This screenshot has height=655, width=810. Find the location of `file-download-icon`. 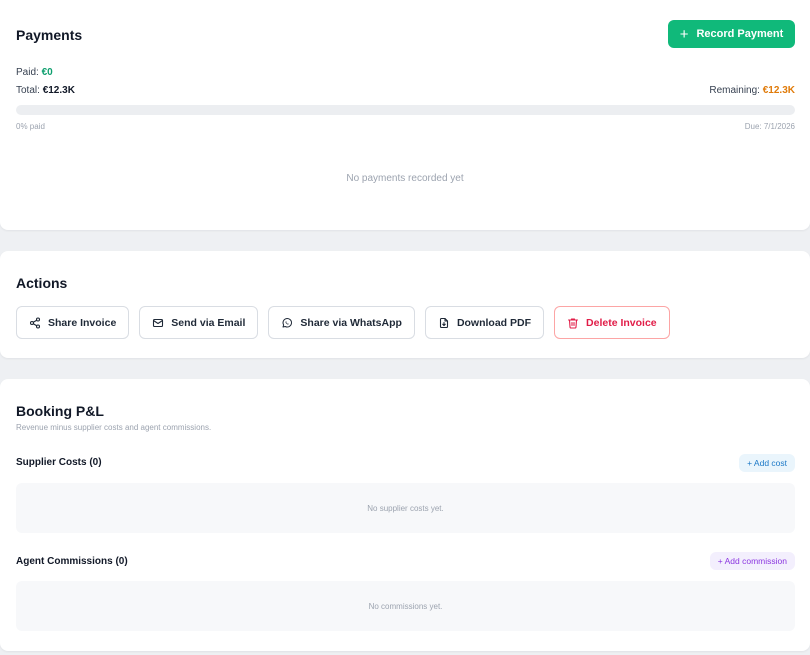

file-download-icon is located at coordinates (443, 322).